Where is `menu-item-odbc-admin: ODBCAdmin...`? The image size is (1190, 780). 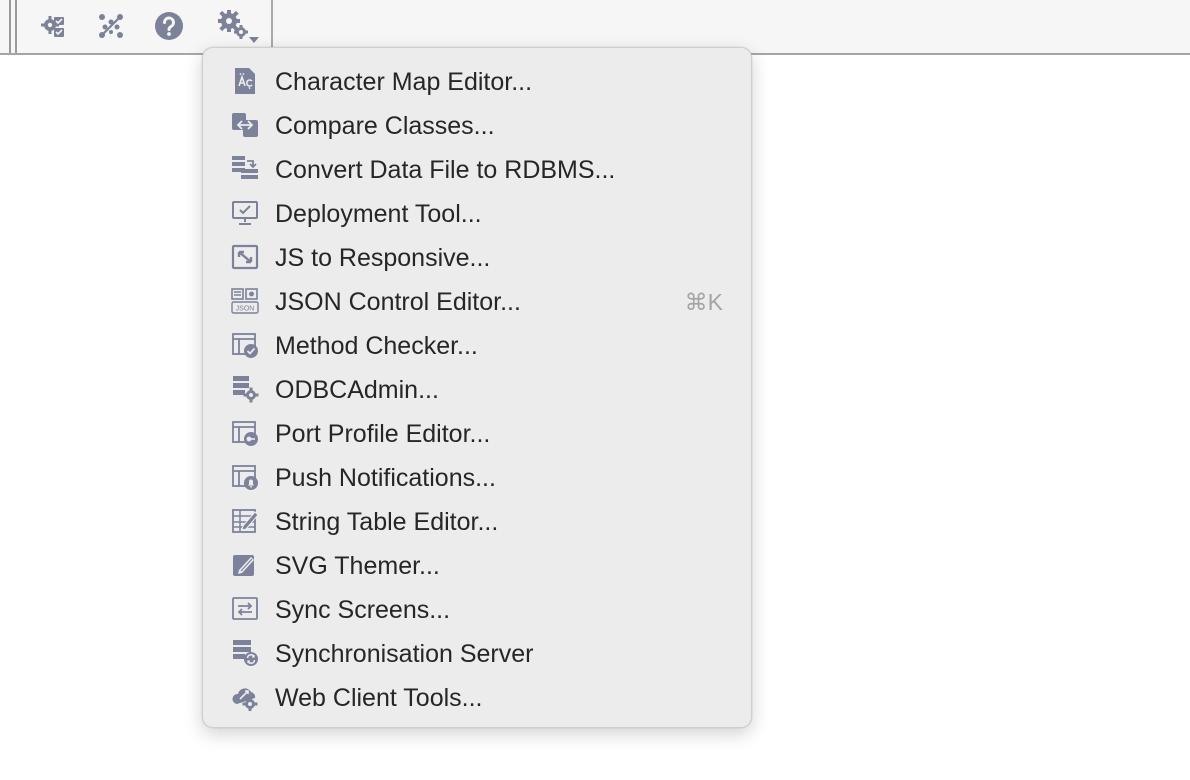
menu-item-odbc-admin: ODBCAdmin... is located at coordinates (477, 389).